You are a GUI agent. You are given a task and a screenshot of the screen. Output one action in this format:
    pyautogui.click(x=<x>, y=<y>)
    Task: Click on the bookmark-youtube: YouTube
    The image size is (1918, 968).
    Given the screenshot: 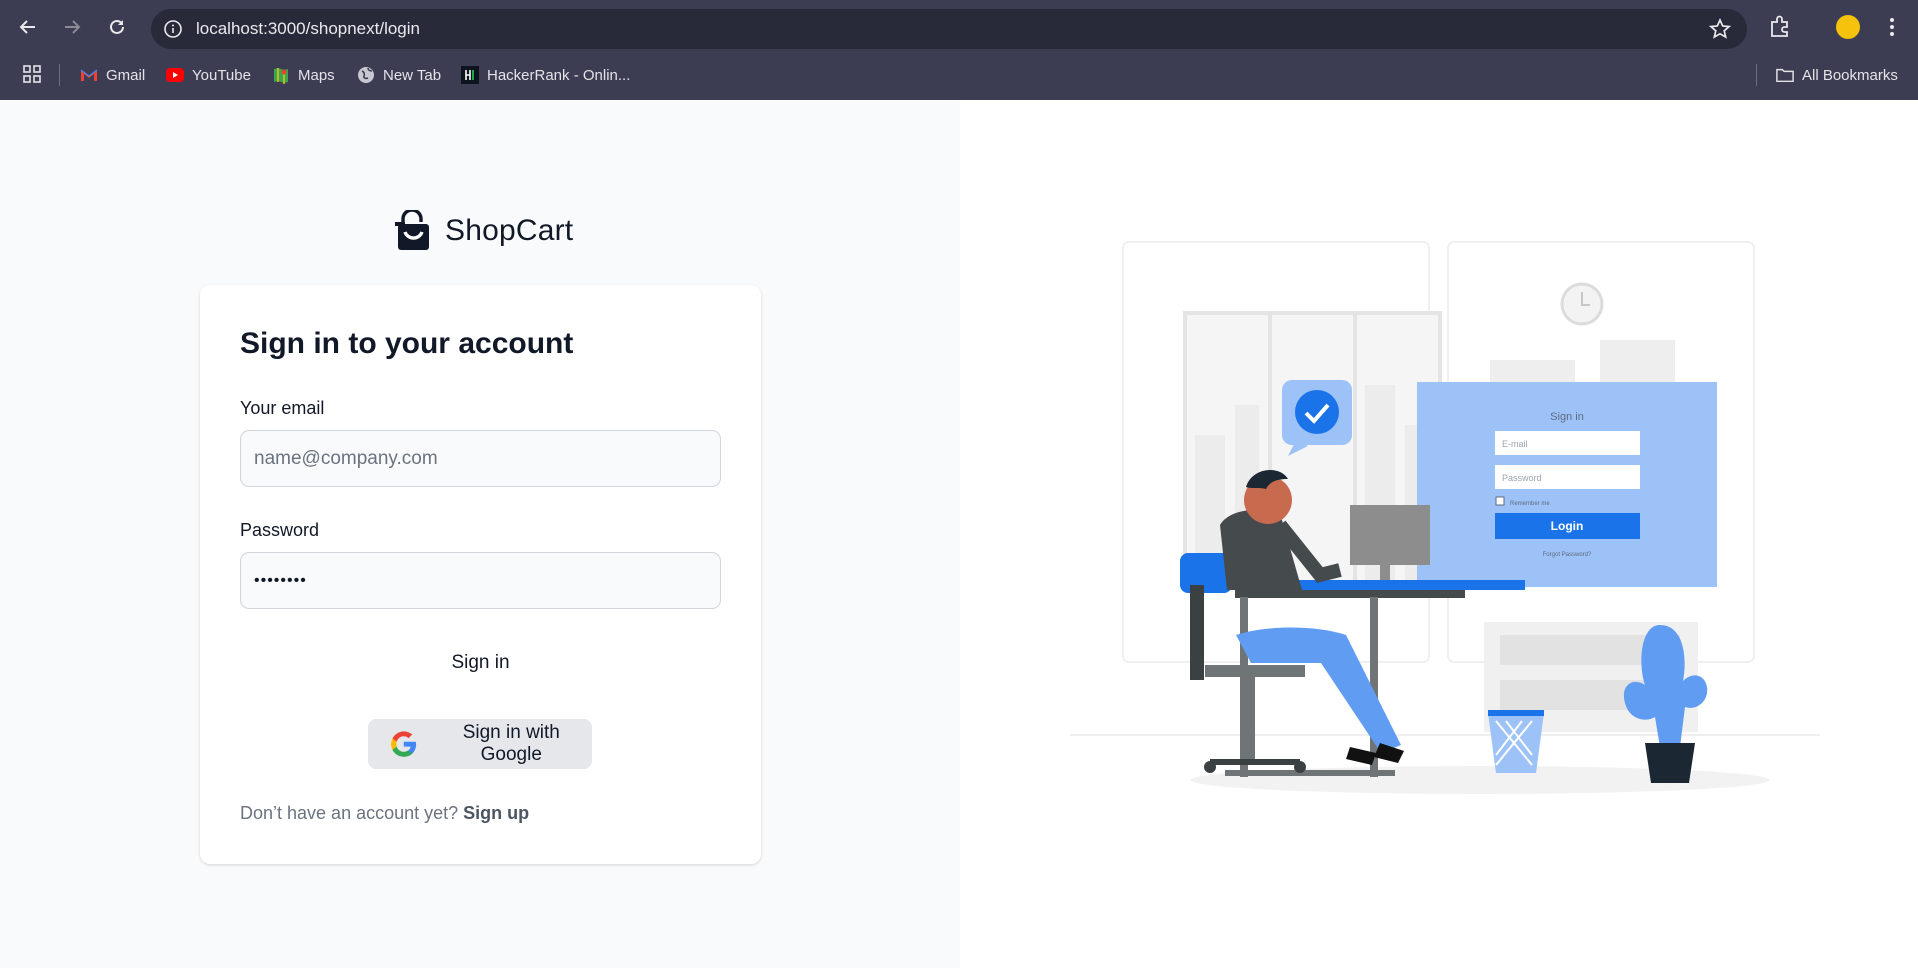 What is the action you would take?
    pyautogui.click(x=208, y=75)
    